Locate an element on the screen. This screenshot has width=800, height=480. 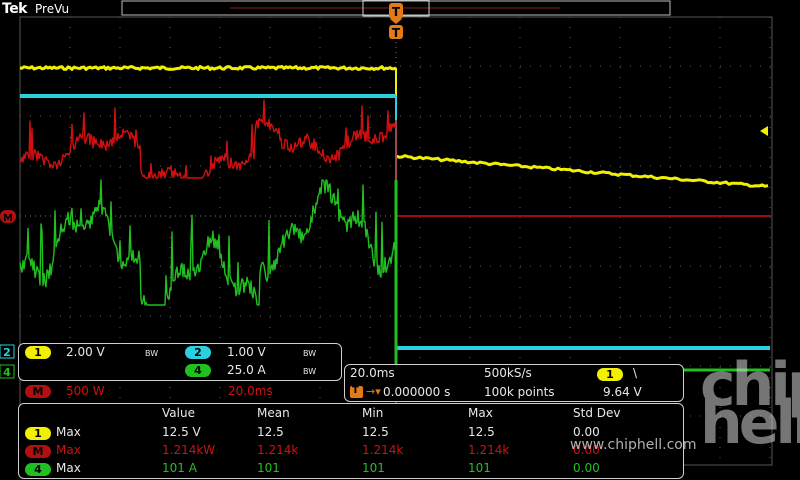
col-header-max: Max is located at coordinates (480, 413).